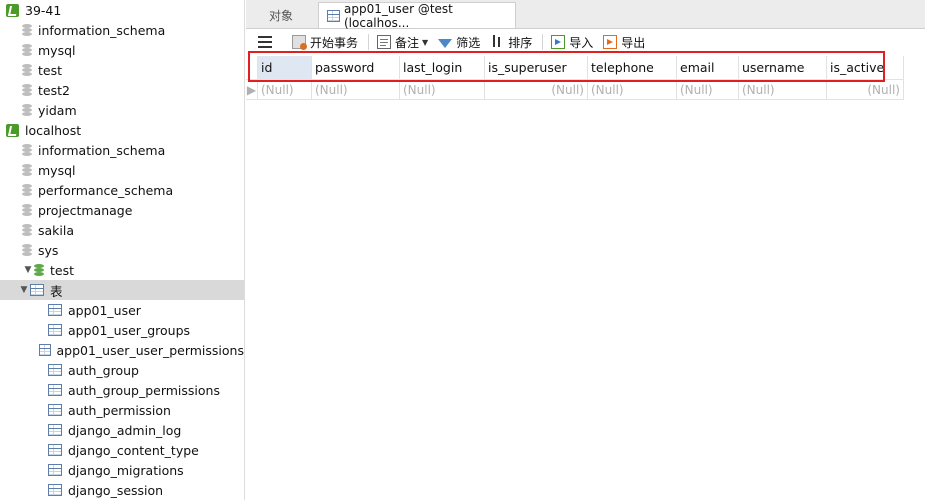 The image size is (925, 500). I want to click on tree-item-table: auth_permission, so click(122, 410).